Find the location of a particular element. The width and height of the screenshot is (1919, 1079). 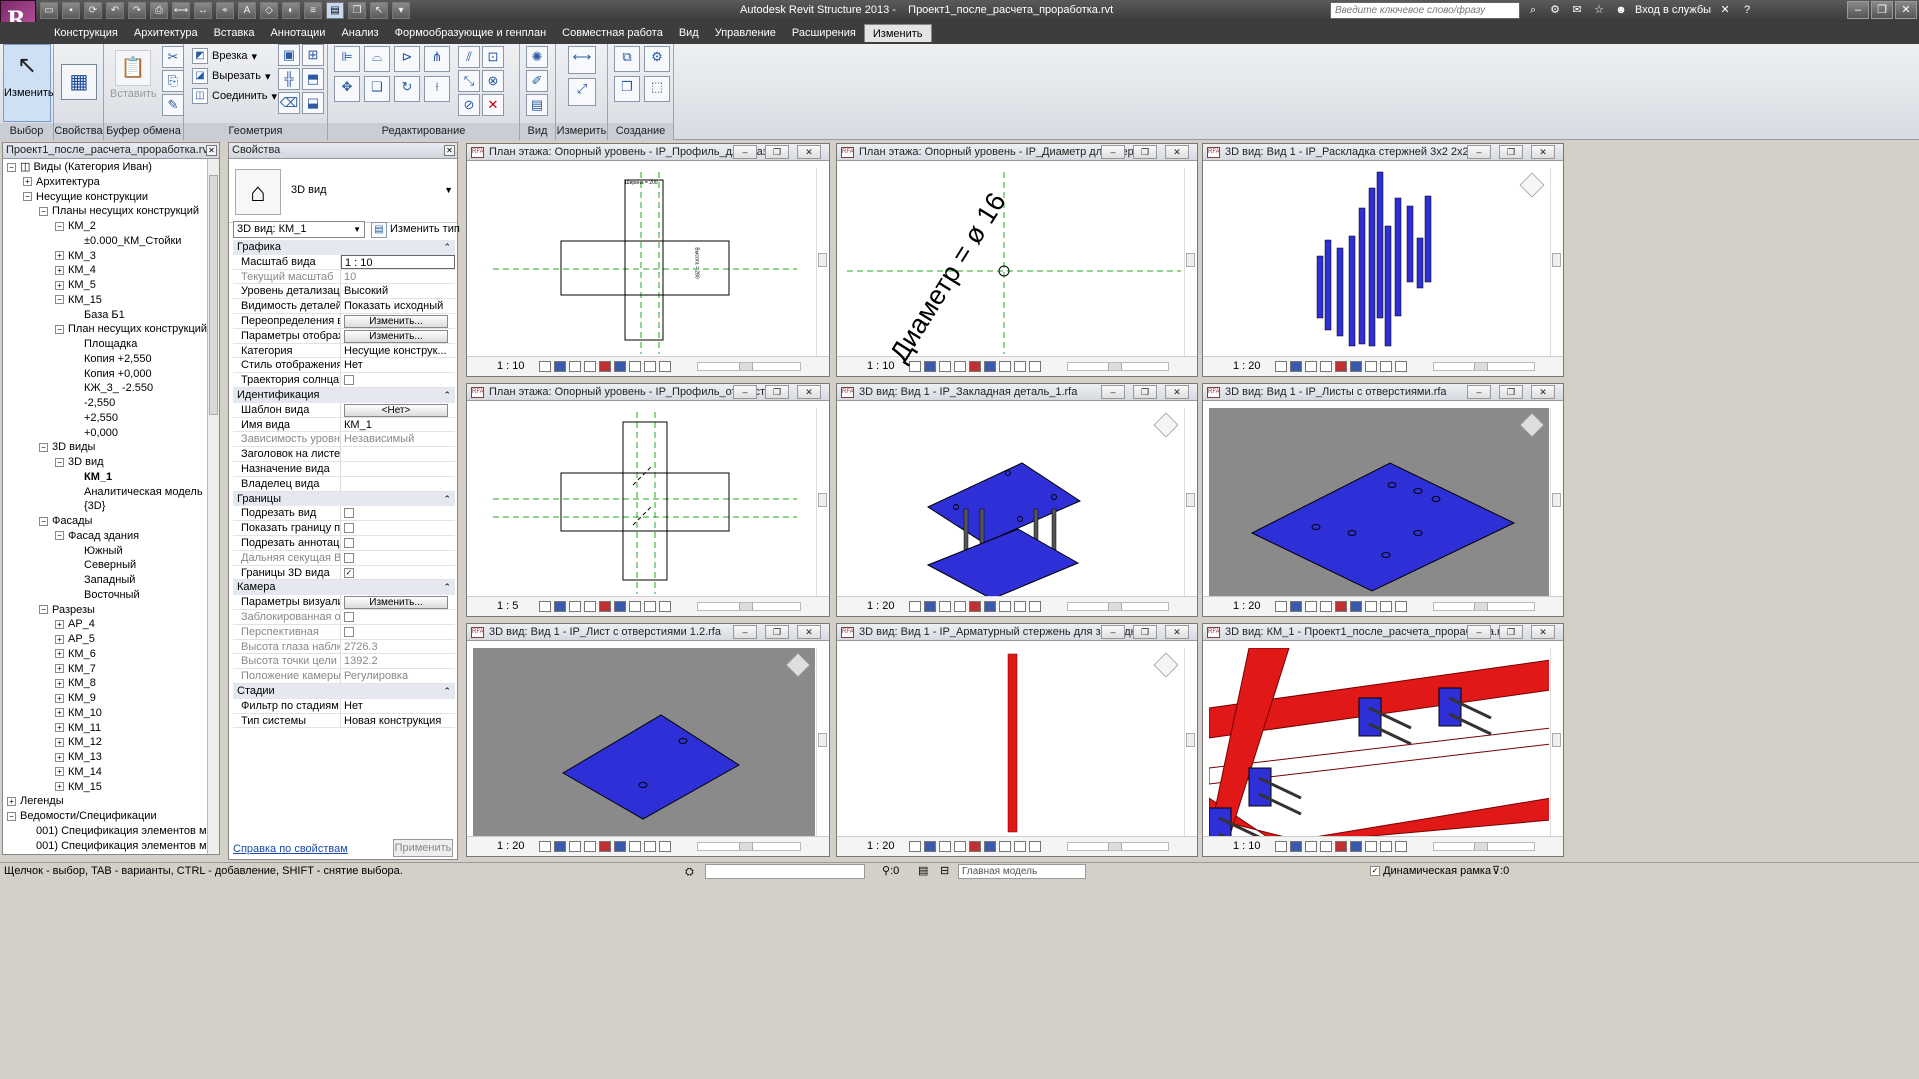

tree-item: КМ_1 is located at coordinates (91, 477).